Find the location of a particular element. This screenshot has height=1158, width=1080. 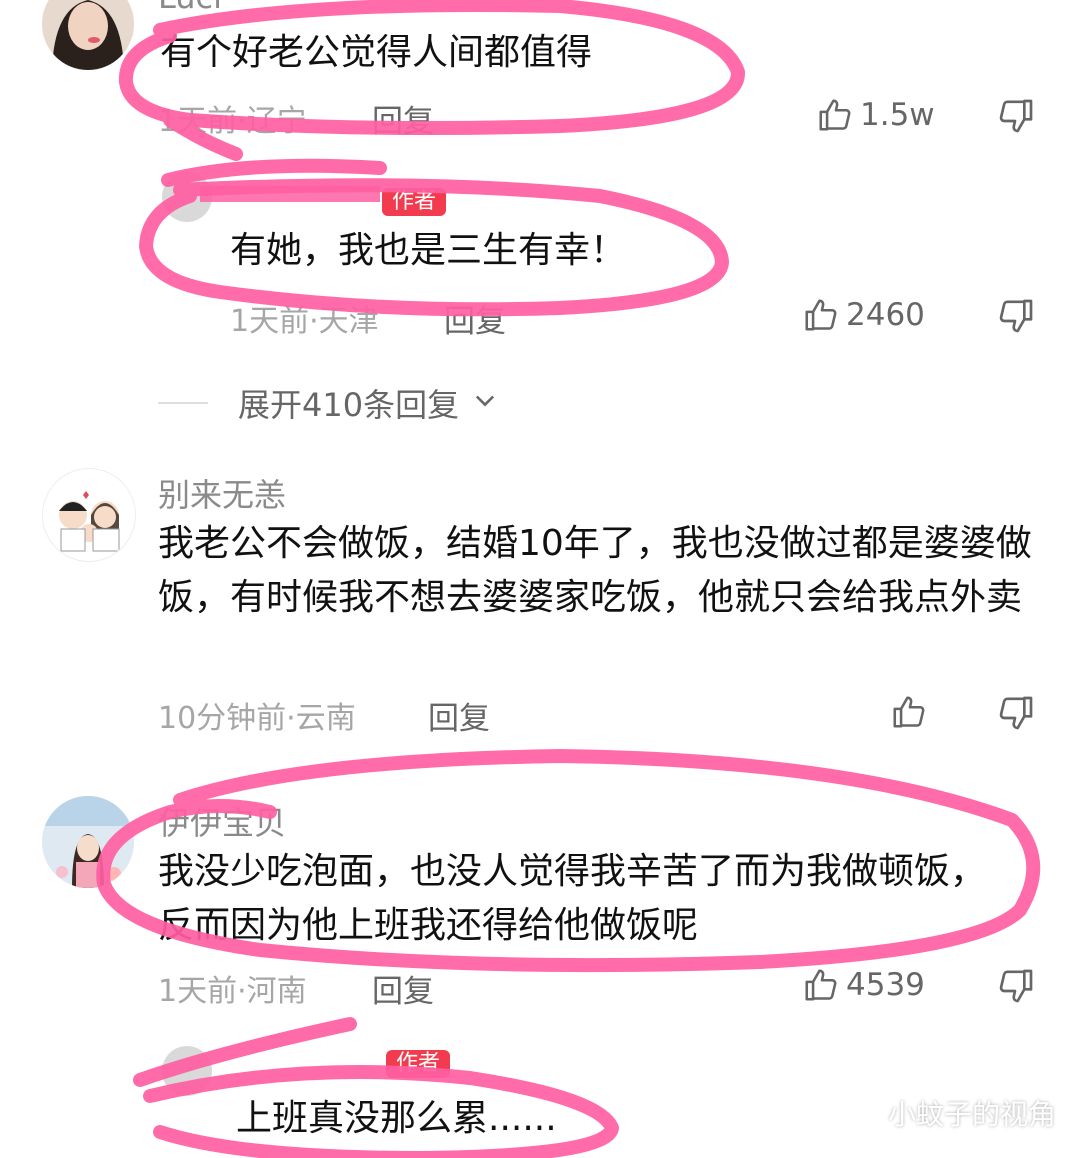

divider is located at coordinates (183, 403).